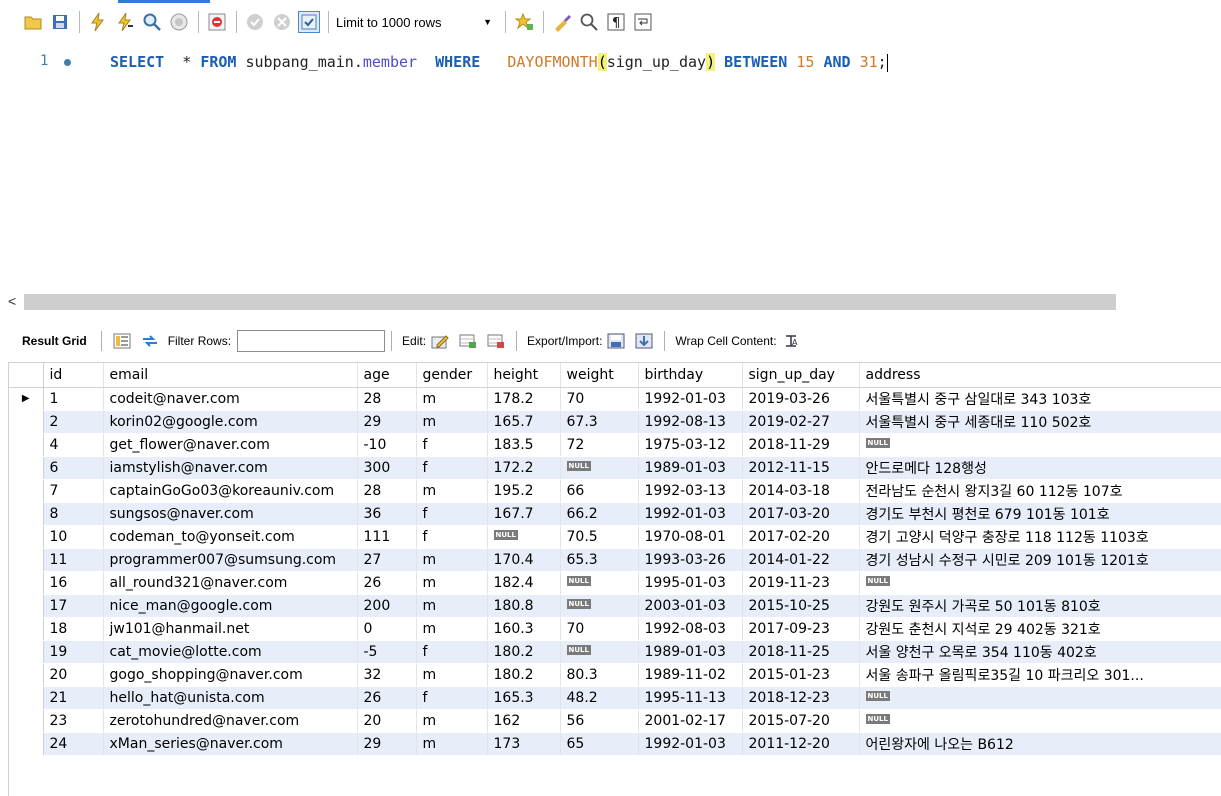  Describe the element at coordinates (387, 629) in the screenshot. I see `cell-age: 0` at that location.